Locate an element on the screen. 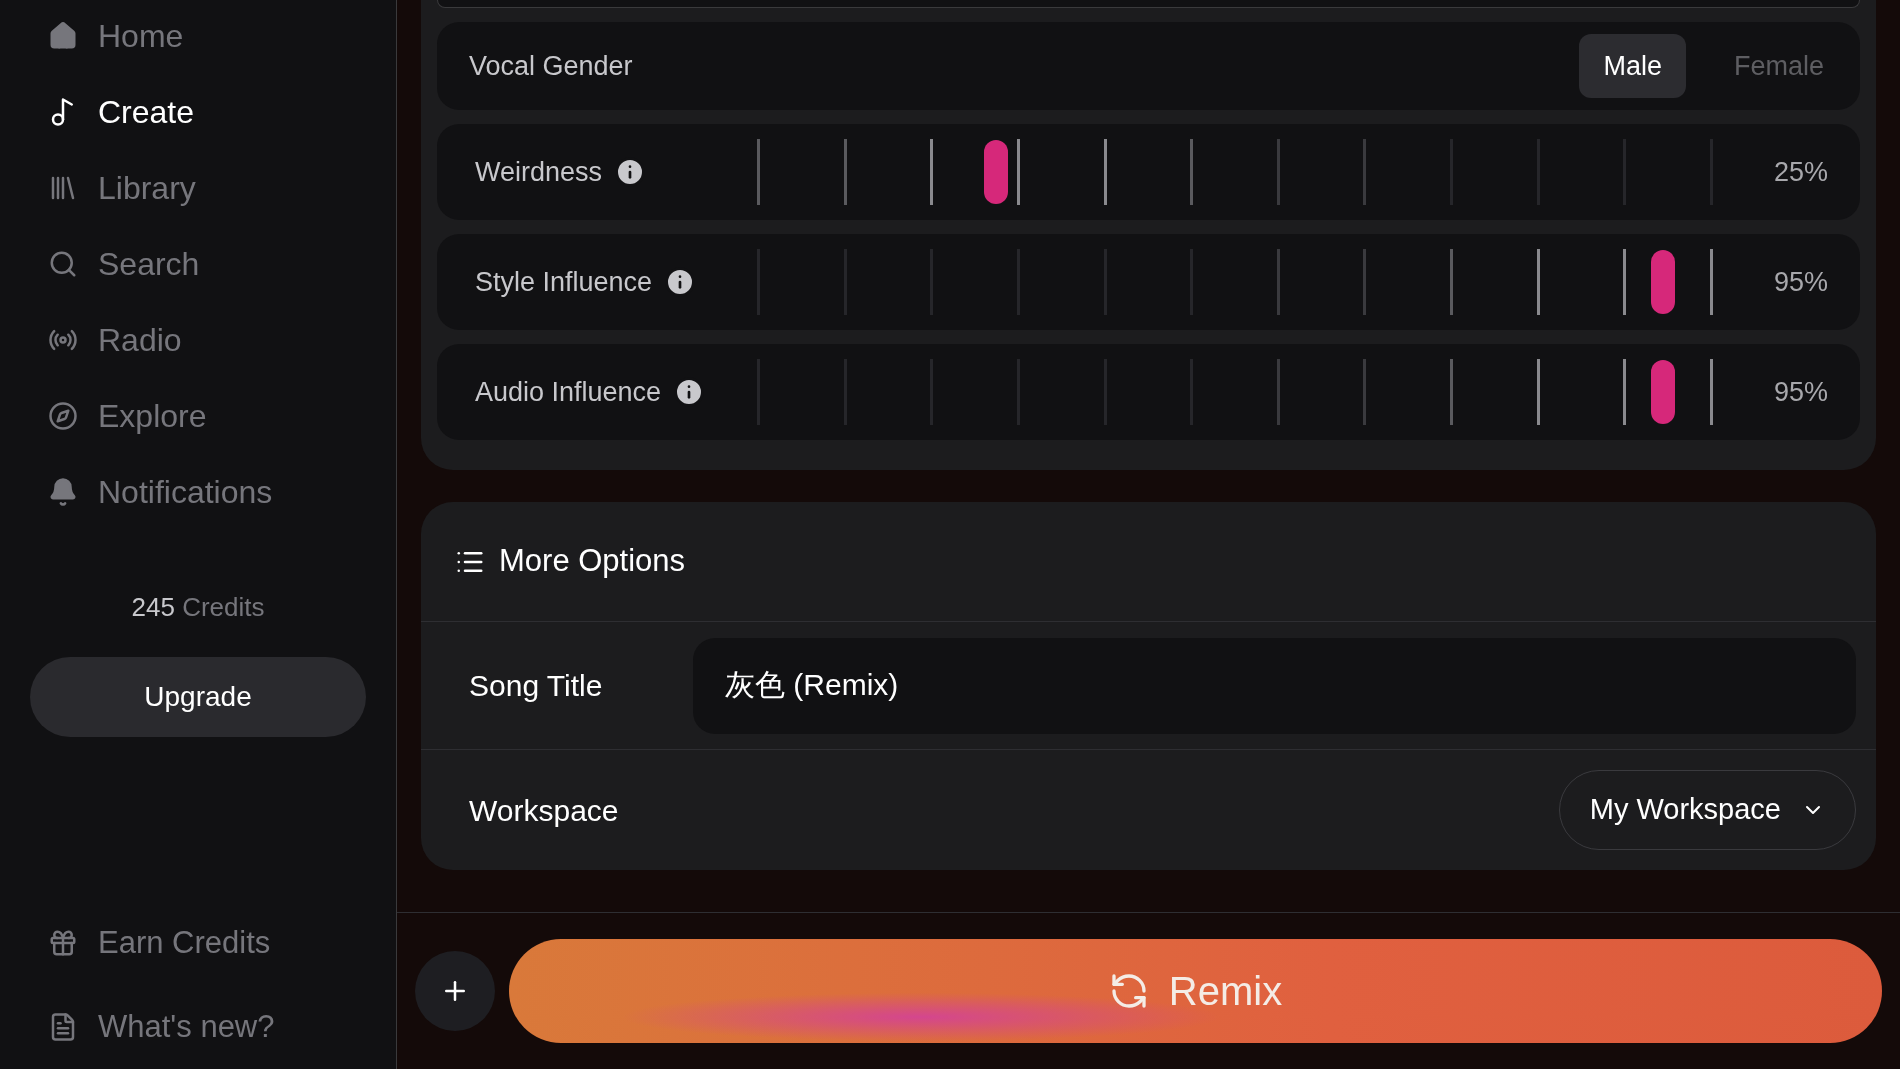 Image resolution: width=1900 pixels, height=1069 pixels. credits-count: 245 Credits is located at coordinates (198, 607).